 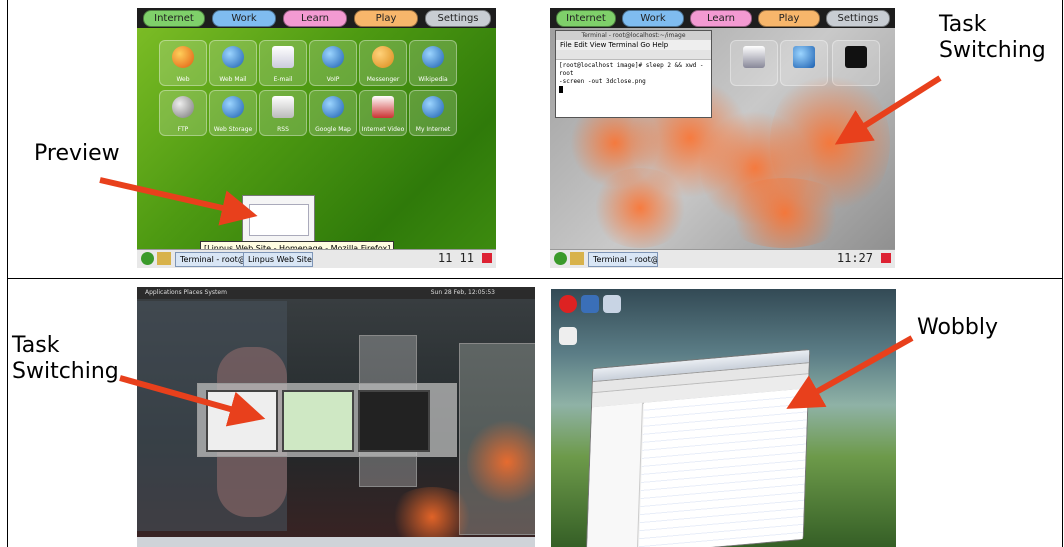 I want to click on arrow-task-switching-bottom, so click(x=192, y=401).